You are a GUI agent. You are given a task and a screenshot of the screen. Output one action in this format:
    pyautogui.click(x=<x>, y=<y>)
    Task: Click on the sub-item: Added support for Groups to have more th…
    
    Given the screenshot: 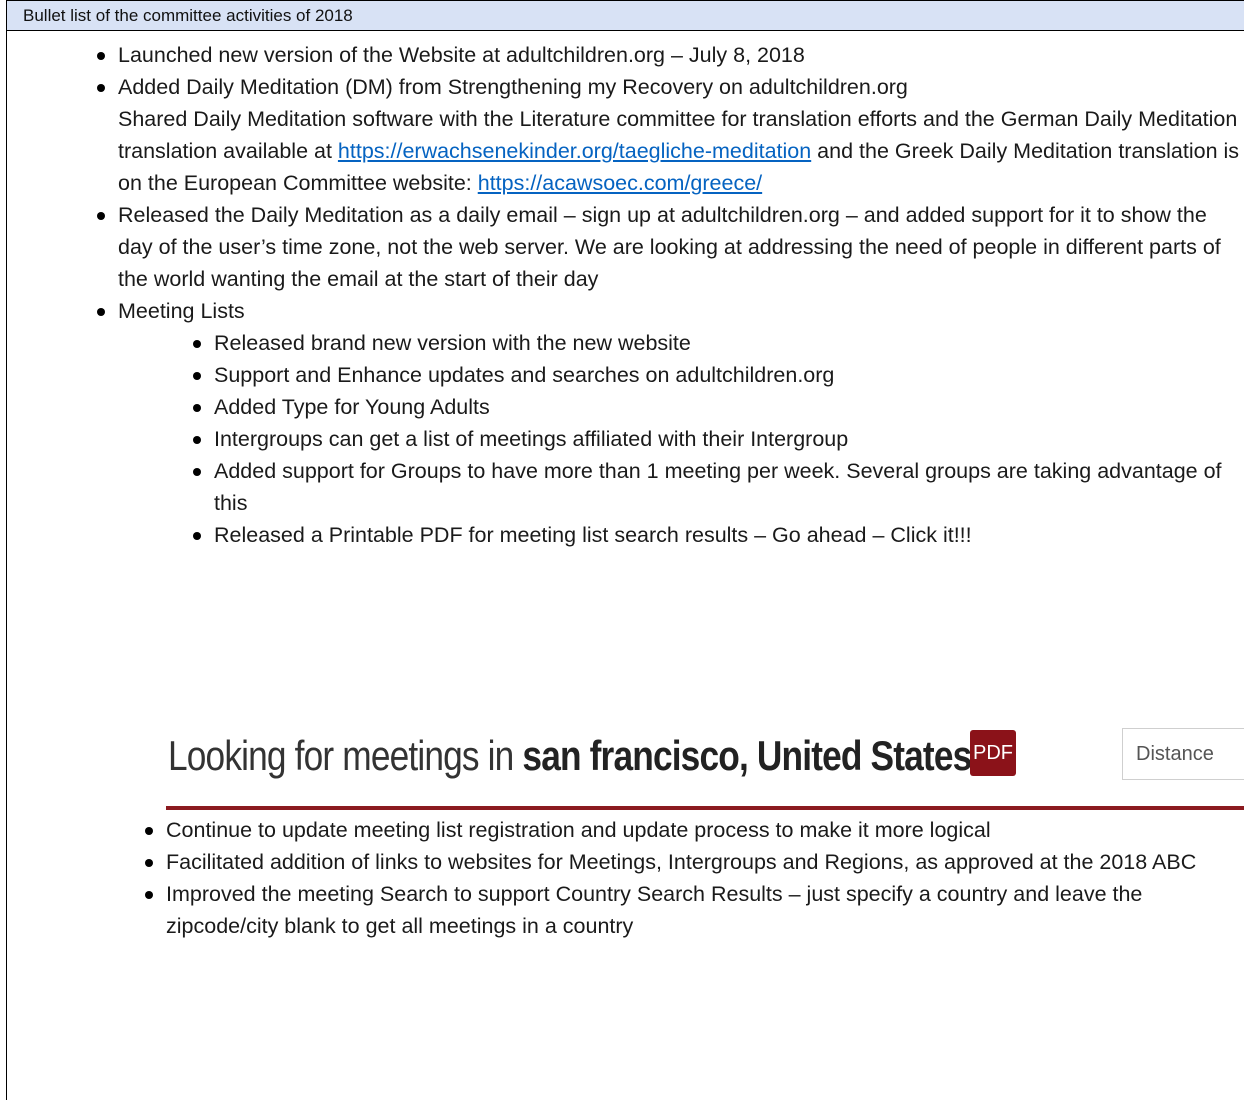 What is the action you would take?
    pyautogui.click(x=703, y=487)
    